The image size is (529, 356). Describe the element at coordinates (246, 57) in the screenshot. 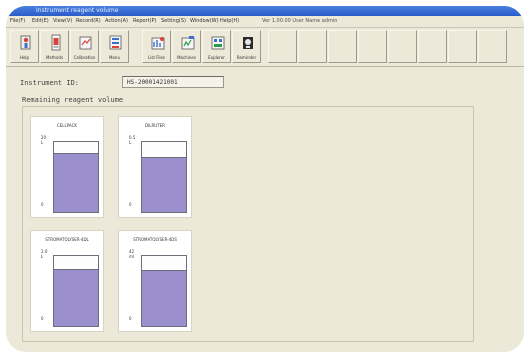

I see `toolbar-reminder-label: Reminder` at that location.